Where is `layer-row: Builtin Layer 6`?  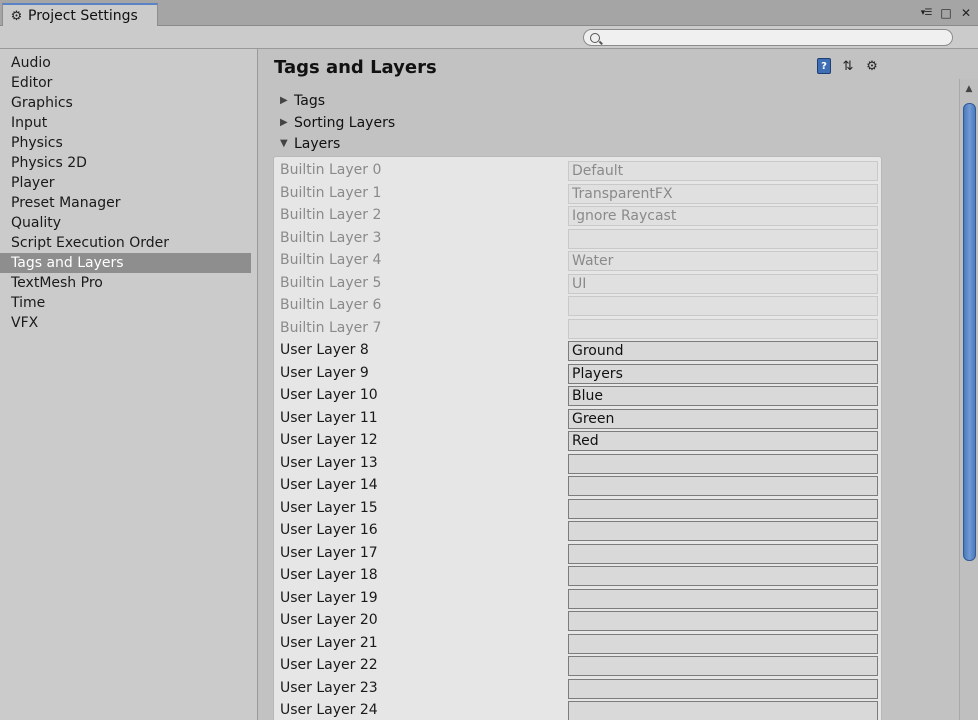
layer-row: Builtin Layer 6 is located at coordinates (578, 306).